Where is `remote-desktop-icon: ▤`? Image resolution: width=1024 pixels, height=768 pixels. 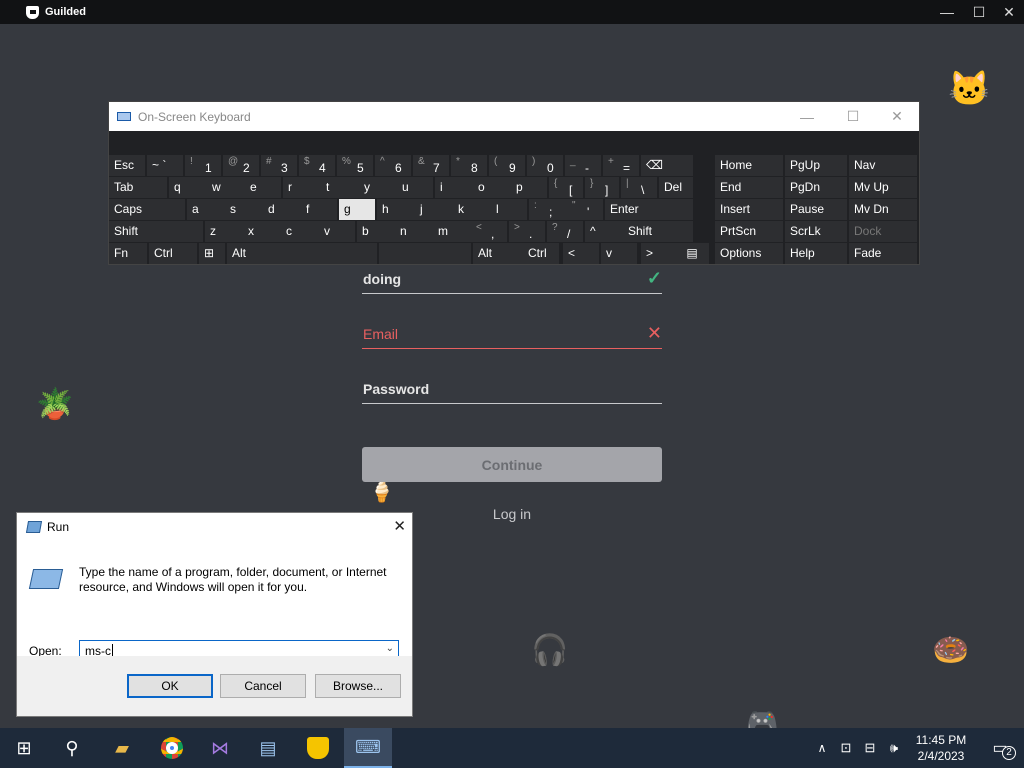
remote-desktop-icon: ▤ is located at coordinates (268, 748).